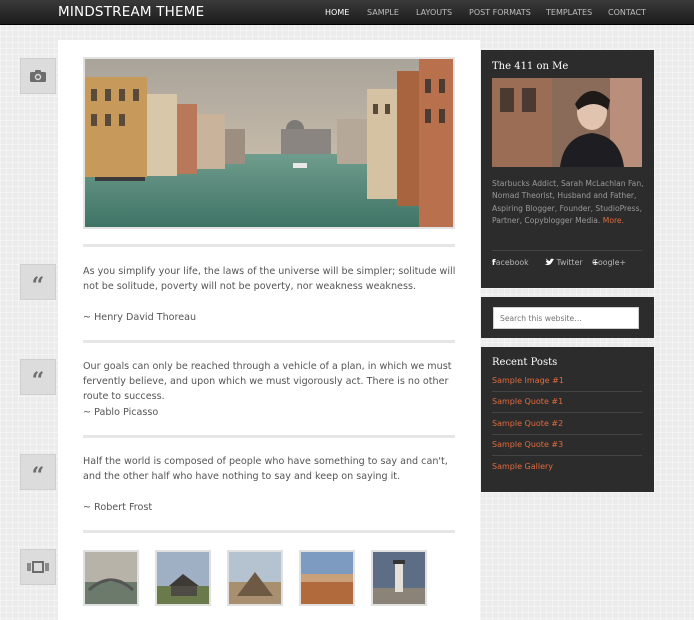 The height and width of the screenshot is (620, 694). I want to click on twitter-label: Twitter, so click(569, 262).